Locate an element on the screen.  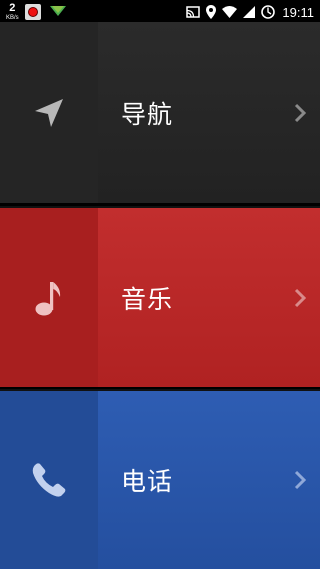
battery-icon is located at coordinates (268, 12).